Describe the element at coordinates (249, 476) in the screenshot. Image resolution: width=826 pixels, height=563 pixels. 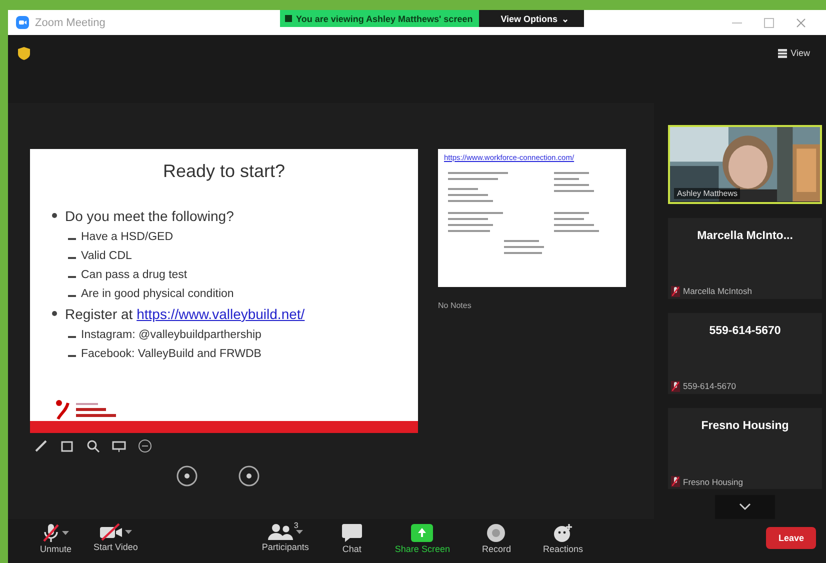
I see `next-slide-icon` at that location.